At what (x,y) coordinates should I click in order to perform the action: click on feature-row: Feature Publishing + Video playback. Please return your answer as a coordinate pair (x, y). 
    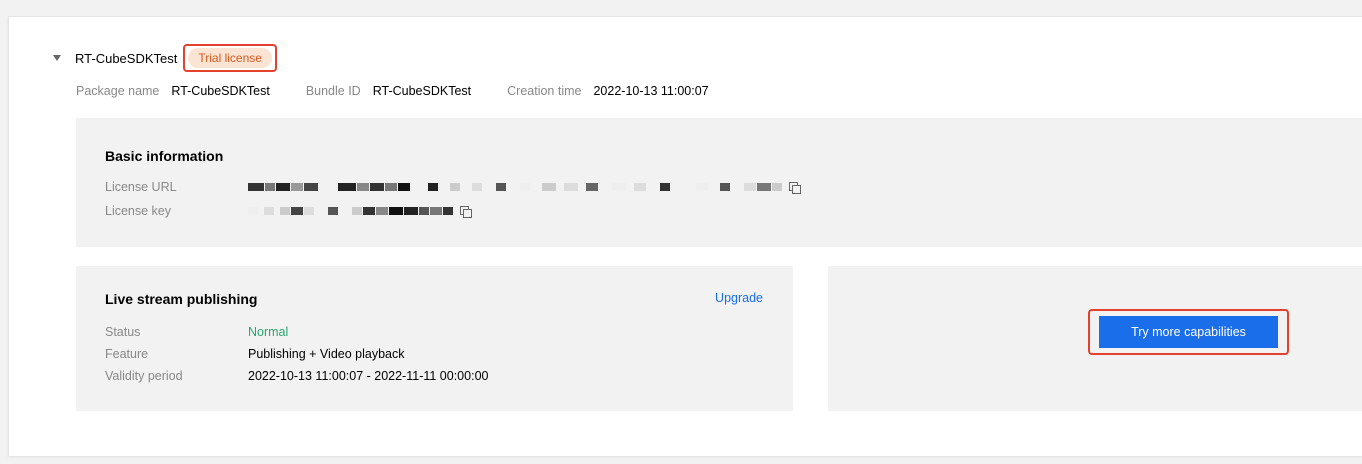
    Looking at the image, I should click on (254, 354).